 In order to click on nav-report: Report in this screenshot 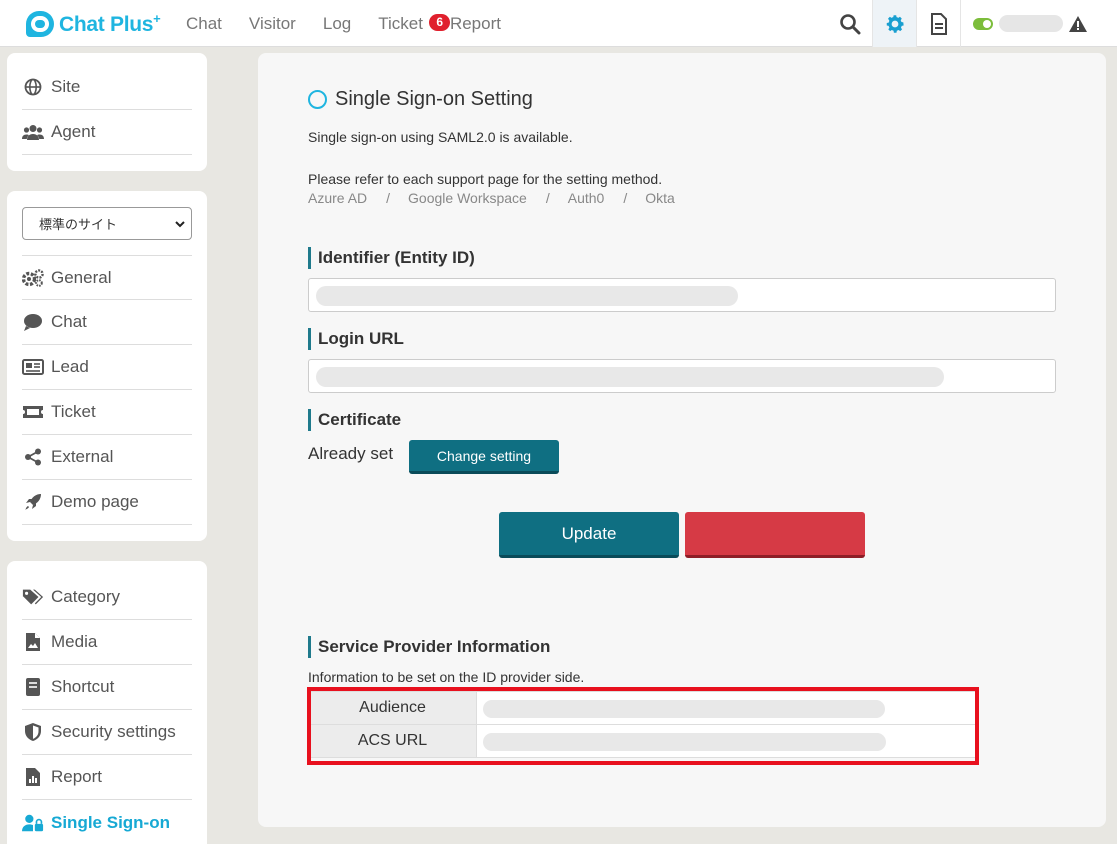, I will do `click(475, 24)`.